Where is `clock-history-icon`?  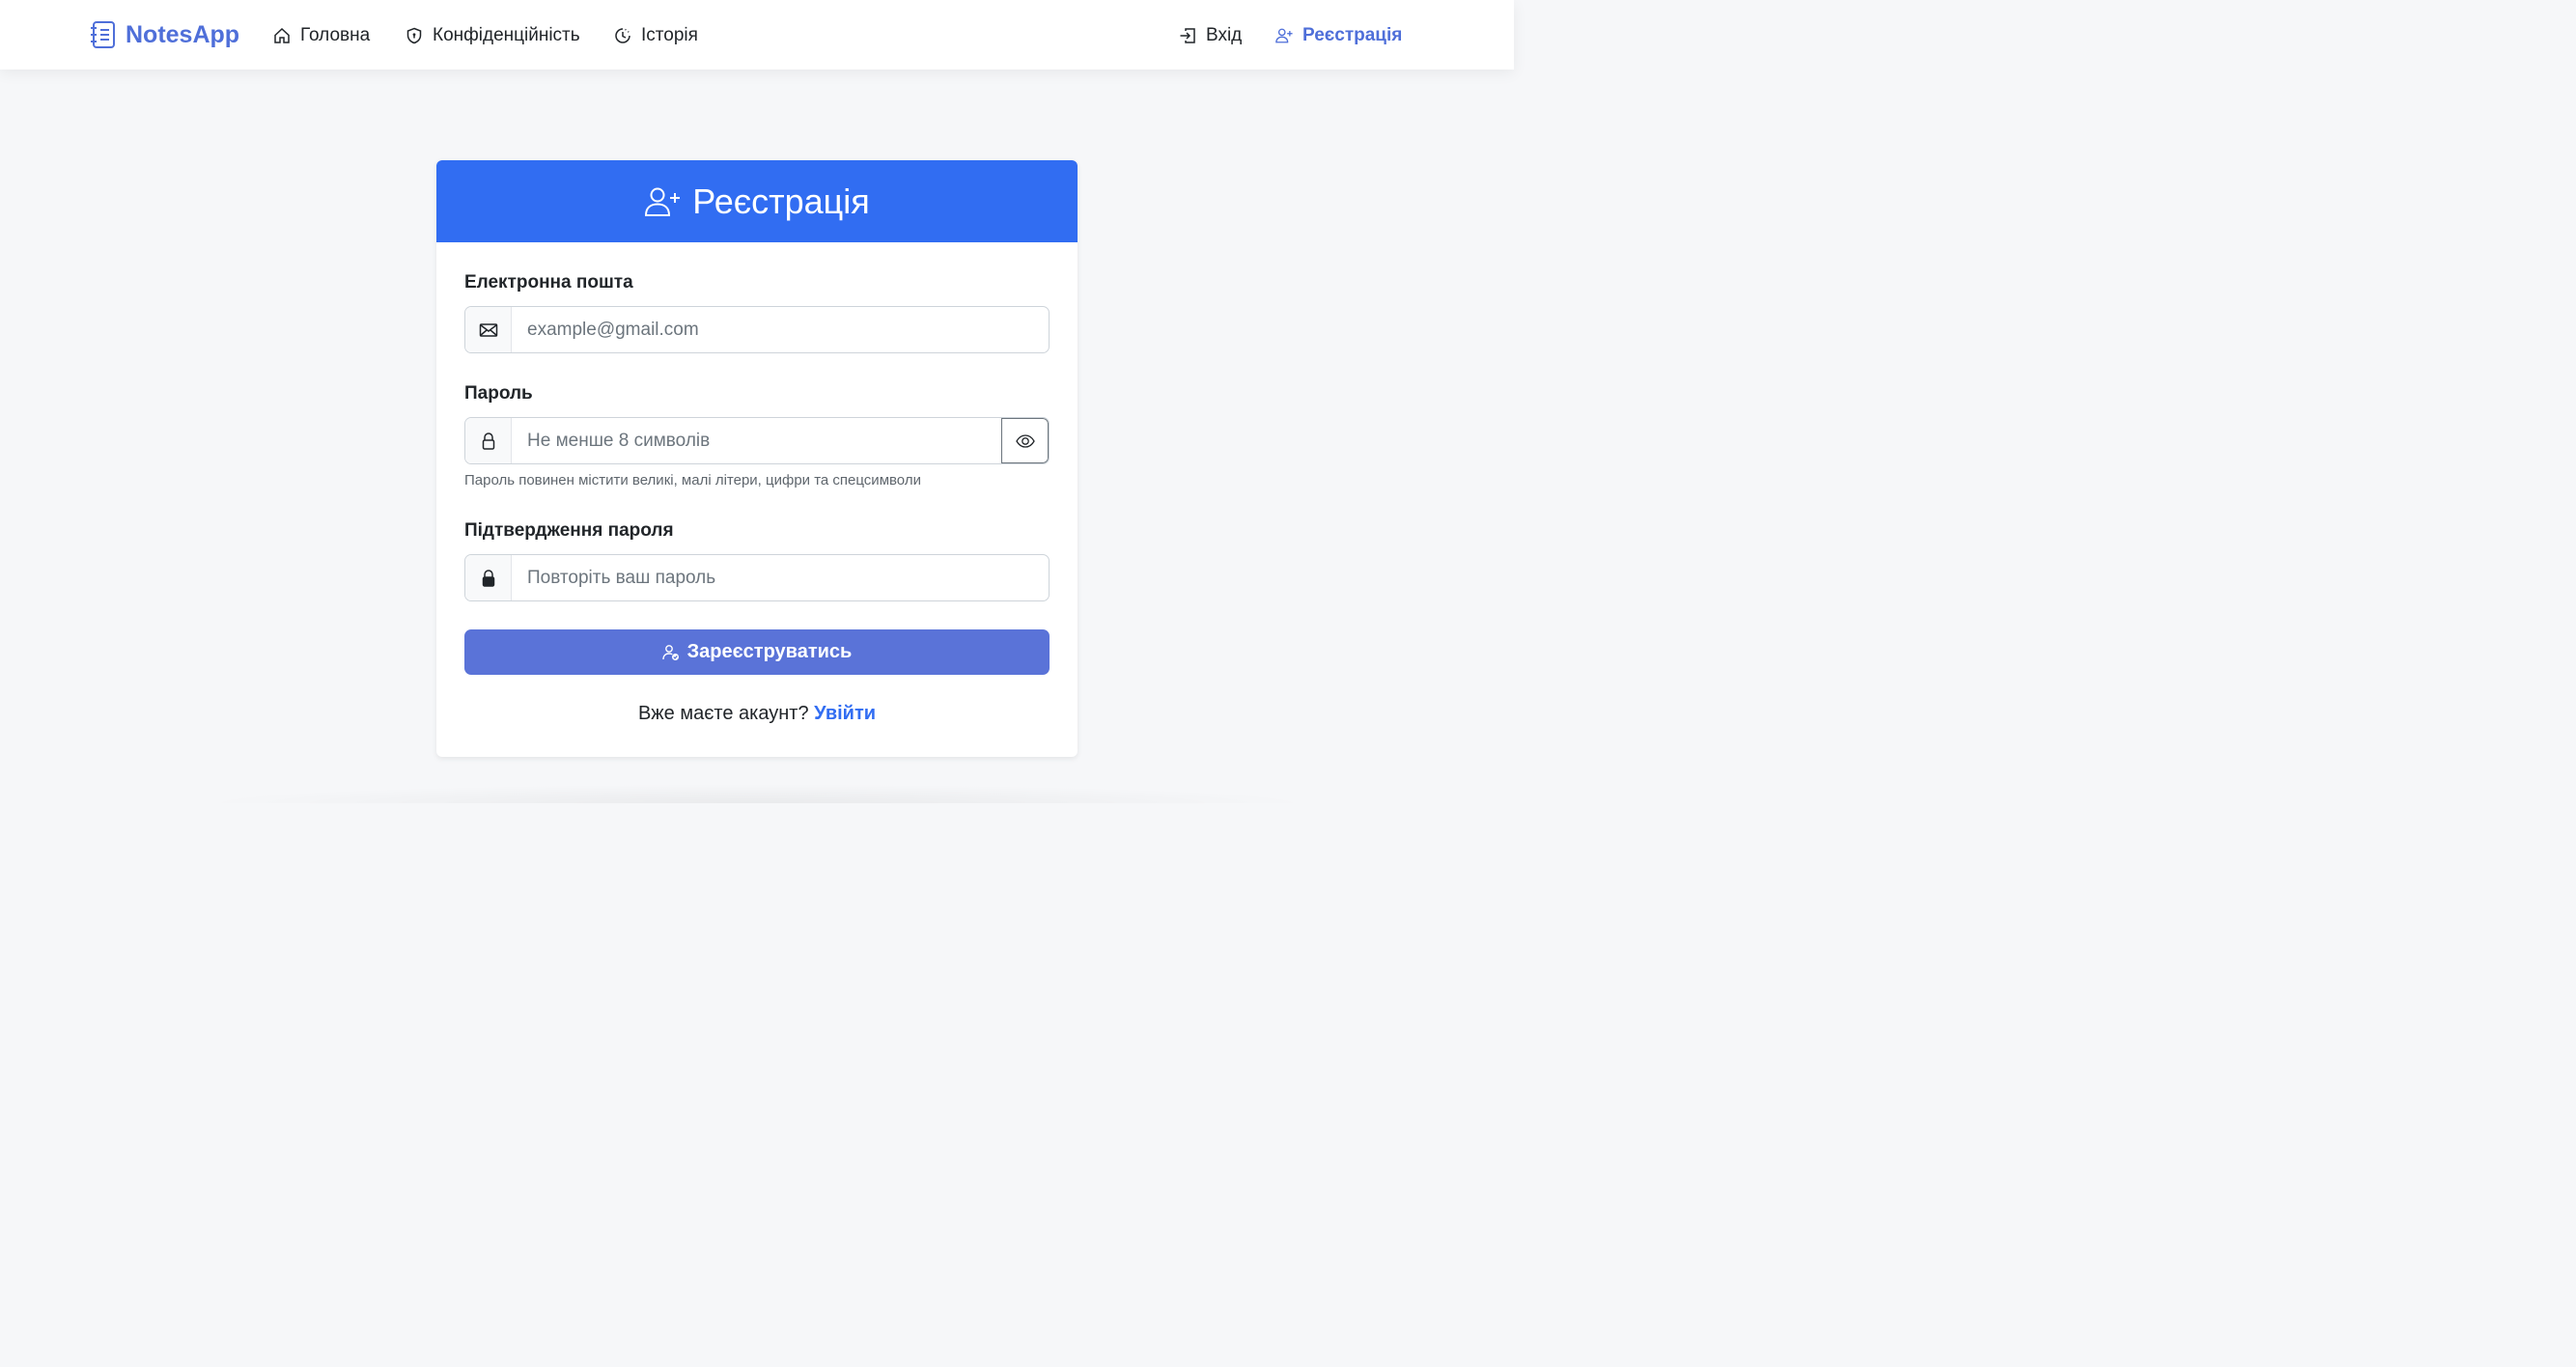 clock-history-icon is located at coordinates (623, 35).